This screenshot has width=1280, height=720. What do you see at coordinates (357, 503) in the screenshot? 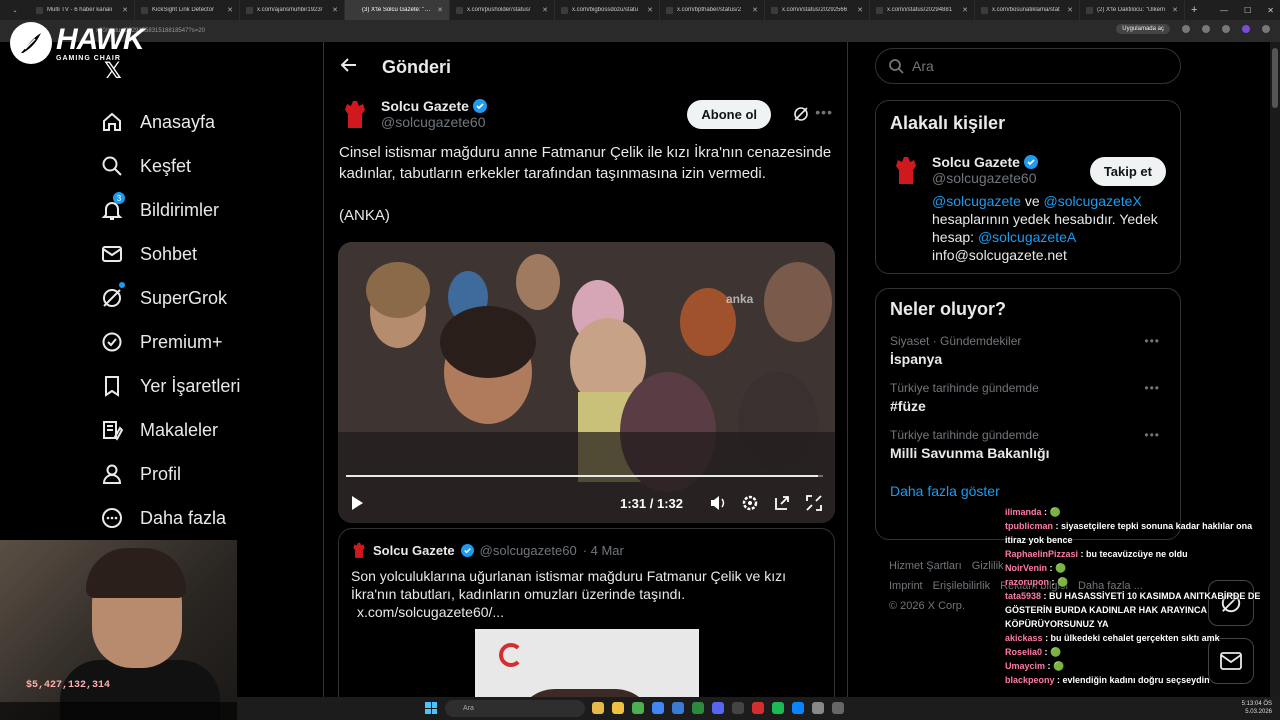
I see `play-icon` at bounding box center [357, 503].